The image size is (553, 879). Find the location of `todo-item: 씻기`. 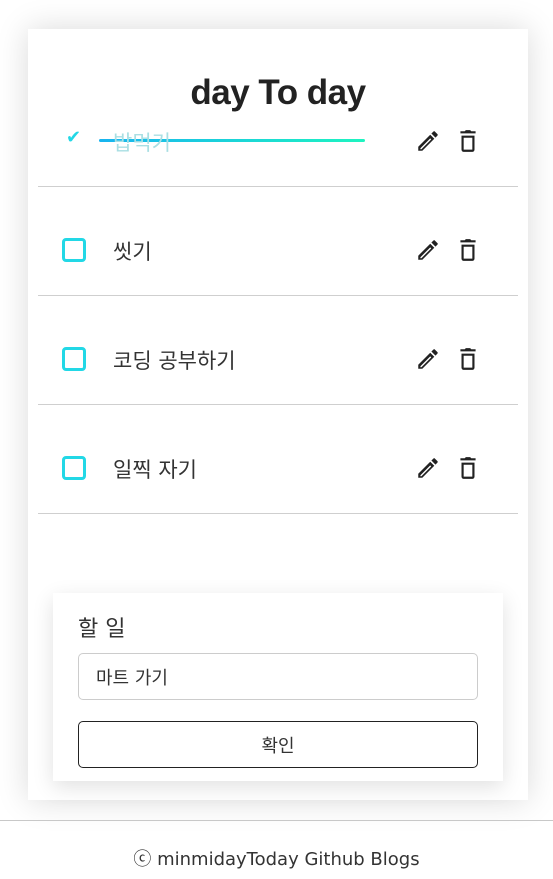

todo-item: 씻기 is located at coordinates (278, 241).